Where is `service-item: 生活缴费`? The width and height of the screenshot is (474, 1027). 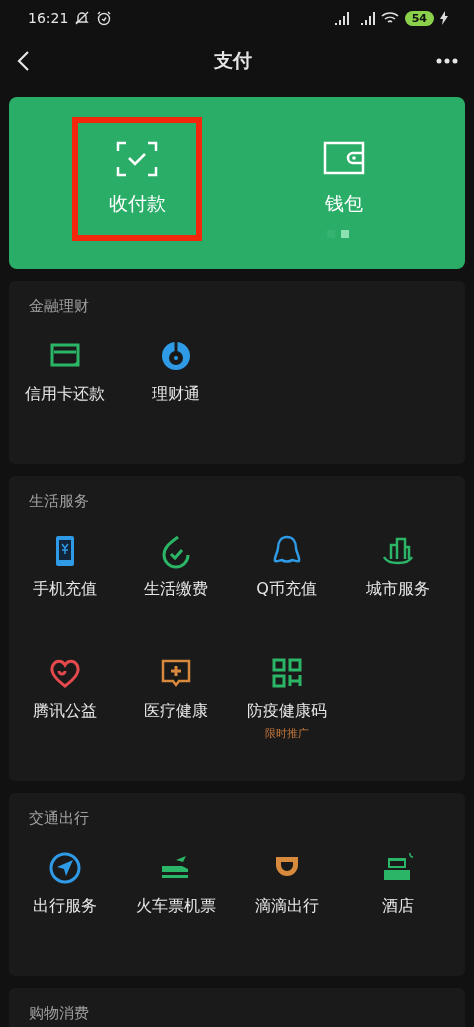
service-item: 生活缴费 is located at coordinates (175, 589).